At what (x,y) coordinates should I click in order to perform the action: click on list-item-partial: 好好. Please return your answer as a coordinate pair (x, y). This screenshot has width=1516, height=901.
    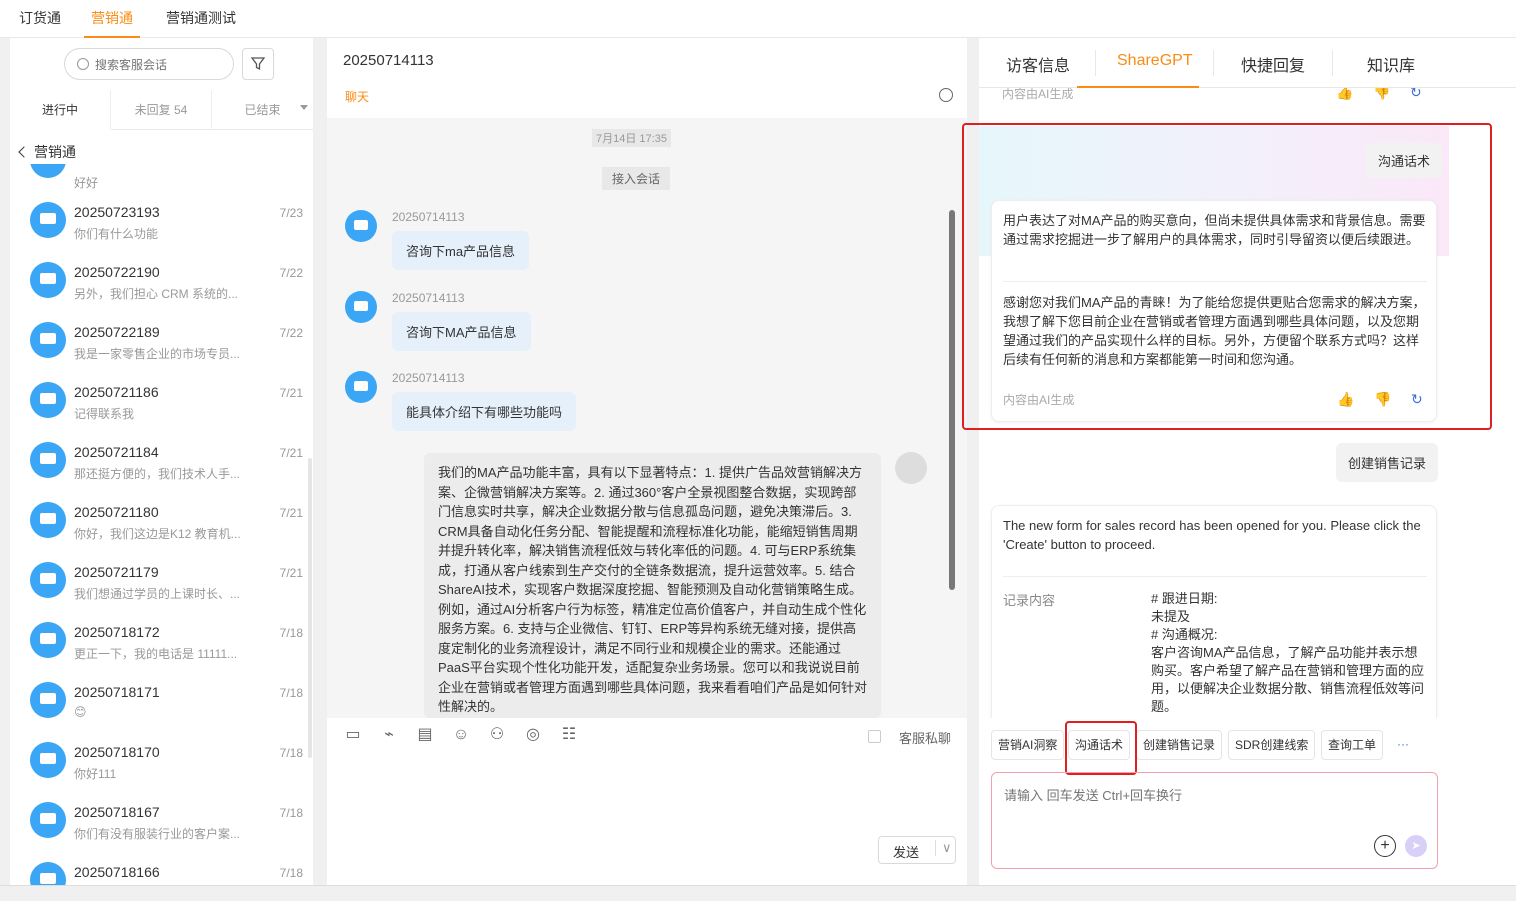
    Looking at the image, I should click on (158, 177).